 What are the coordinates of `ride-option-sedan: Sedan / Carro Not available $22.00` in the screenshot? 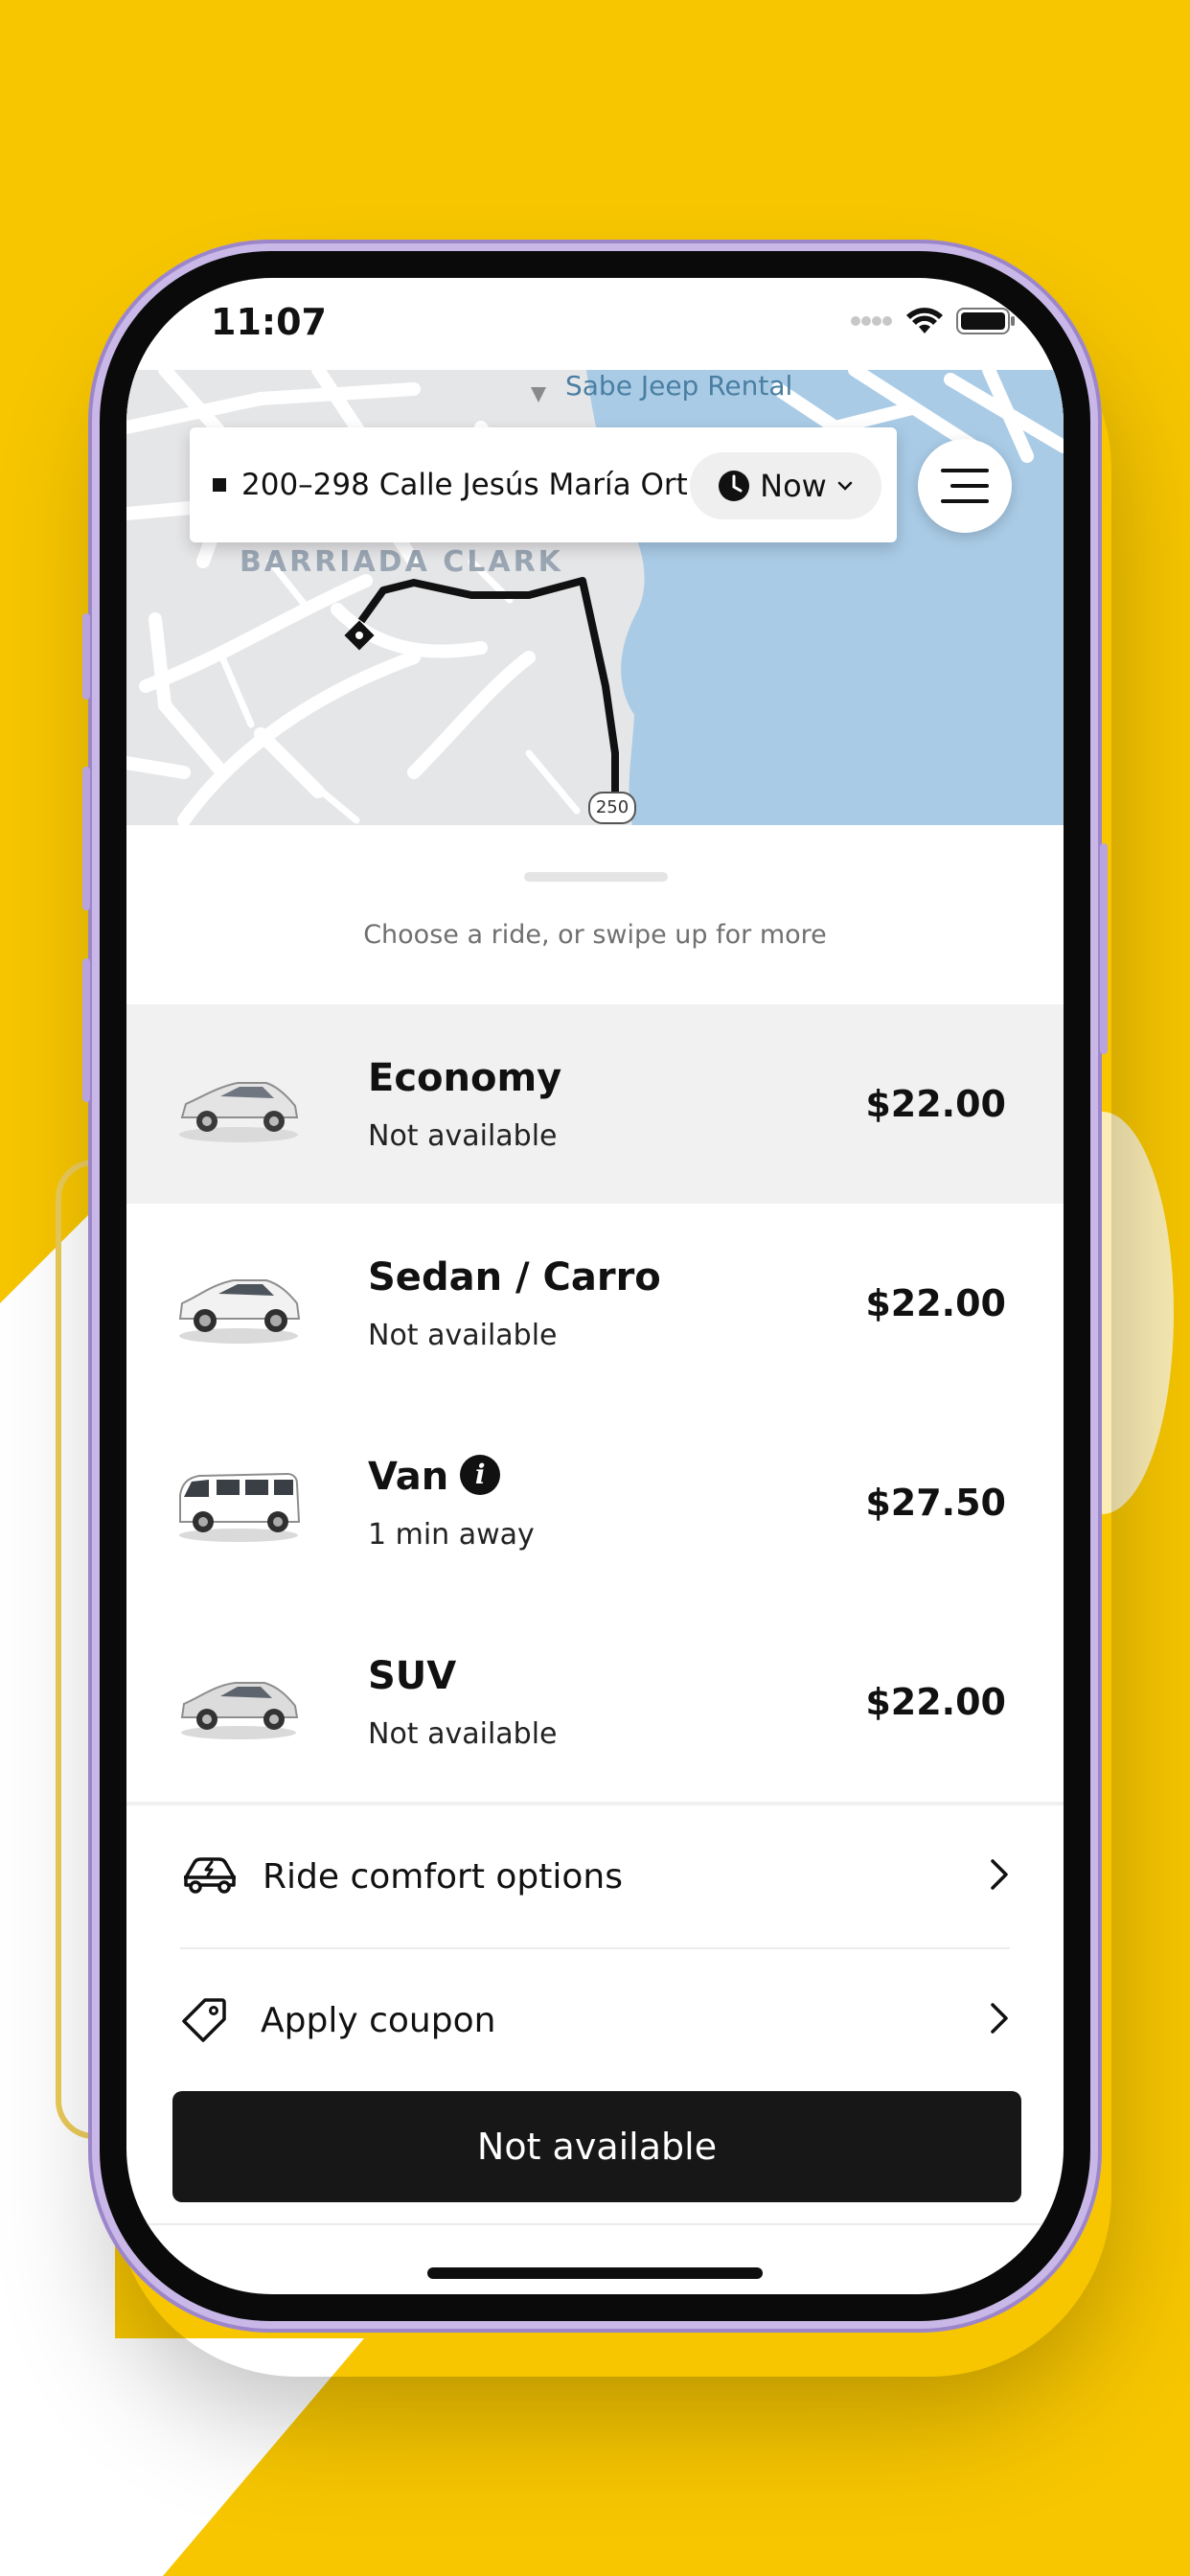 It's located at (595, 1303).